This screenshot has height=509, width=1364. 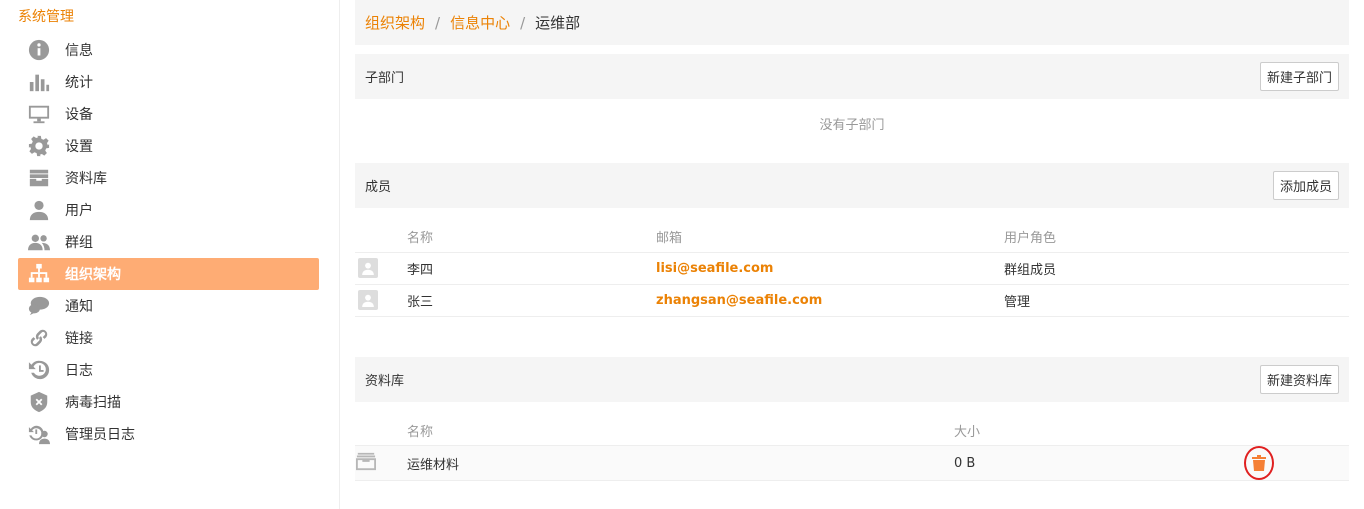 What do you see at coordinates (39, 434) in the screenshot?
I see `admin-log-icon` at bounding box center [39, 434].